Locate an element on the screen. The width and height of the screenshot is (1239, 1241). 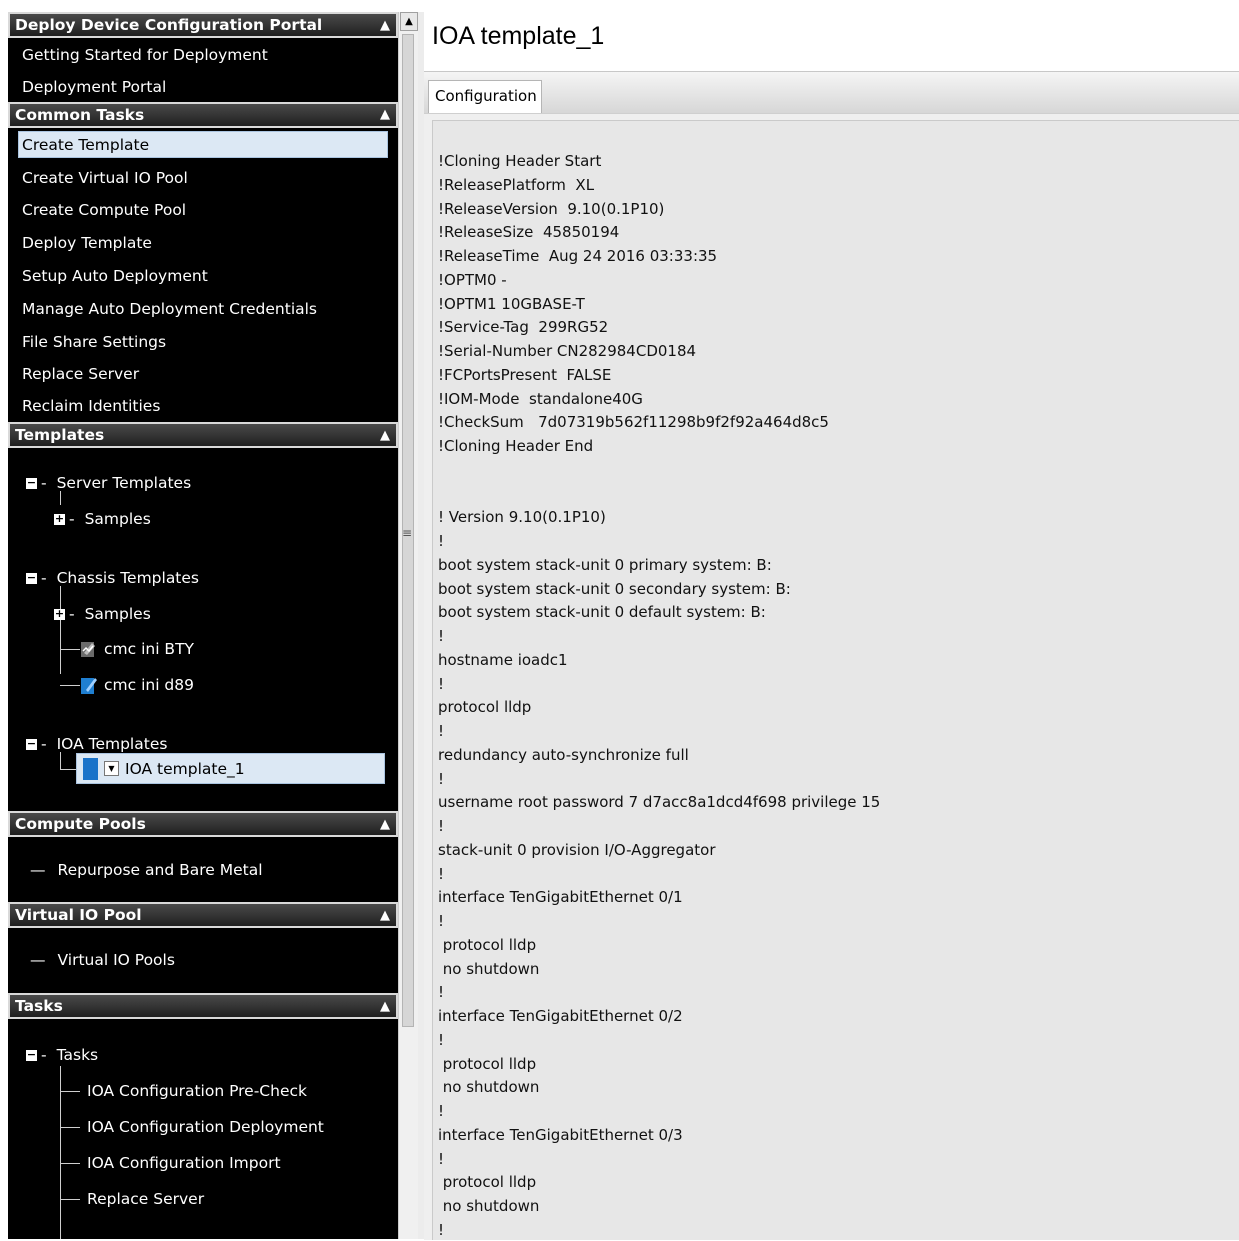
tree-label: IOA Templates is located at coordinates (112, 744).